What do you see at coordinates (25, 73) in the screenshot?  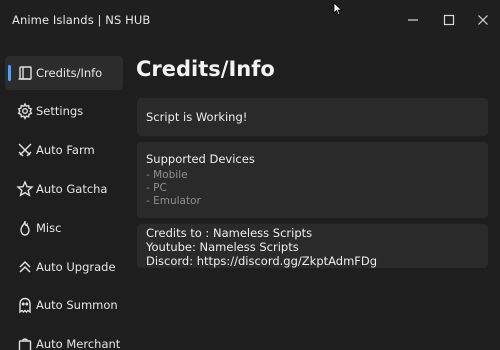 I see `book-icon` at bounding box center [25, 73].